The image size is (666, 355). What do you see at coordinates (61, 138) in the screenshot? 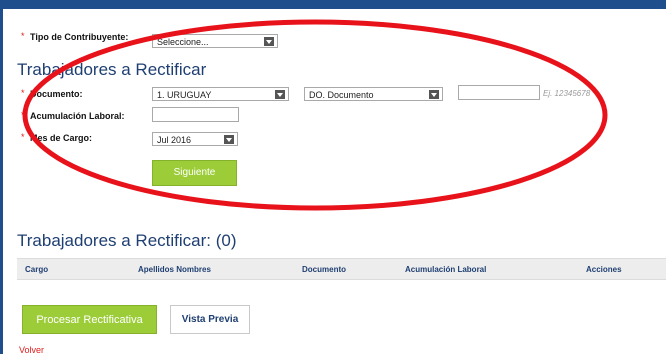
I see `mes-cargo-label: Mes de Cargo:` at bounding box center [61, 138].